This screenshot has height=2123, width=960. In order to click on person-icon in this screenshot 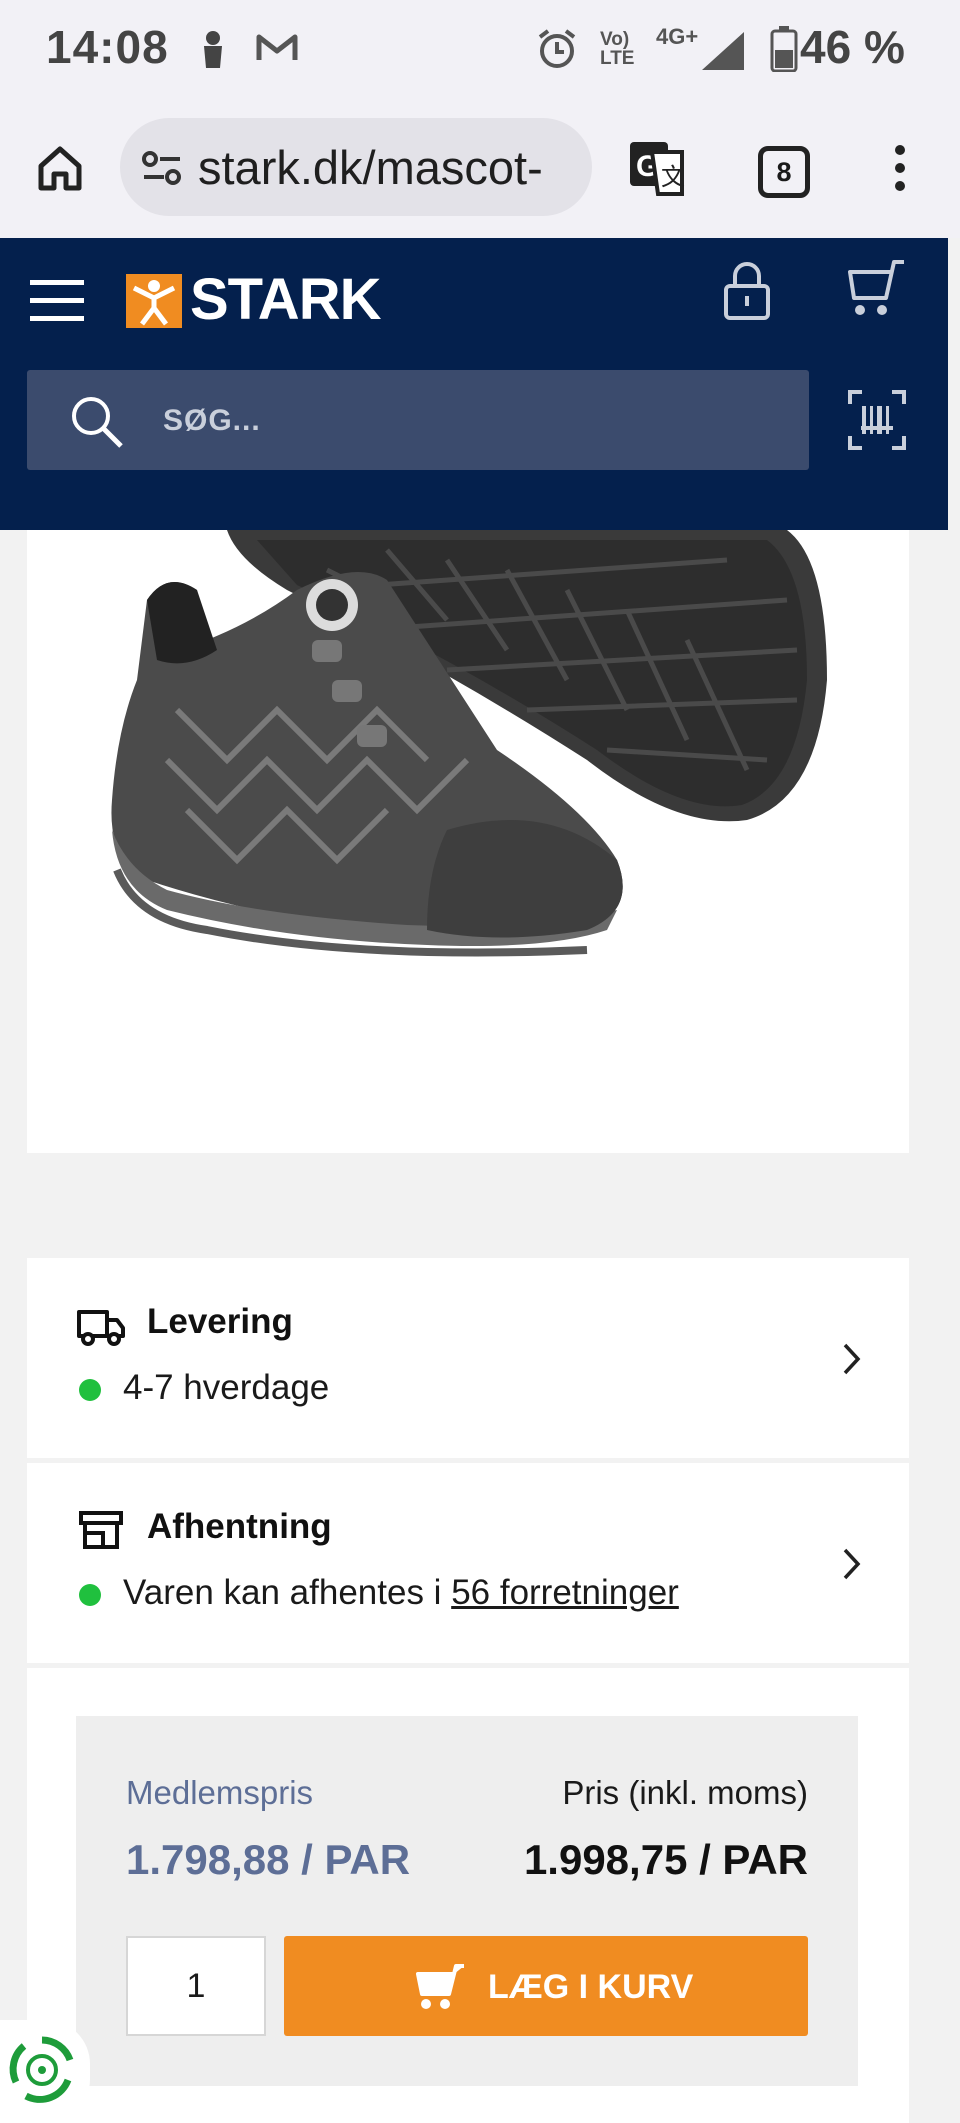, I will do `click(213, 49)`.